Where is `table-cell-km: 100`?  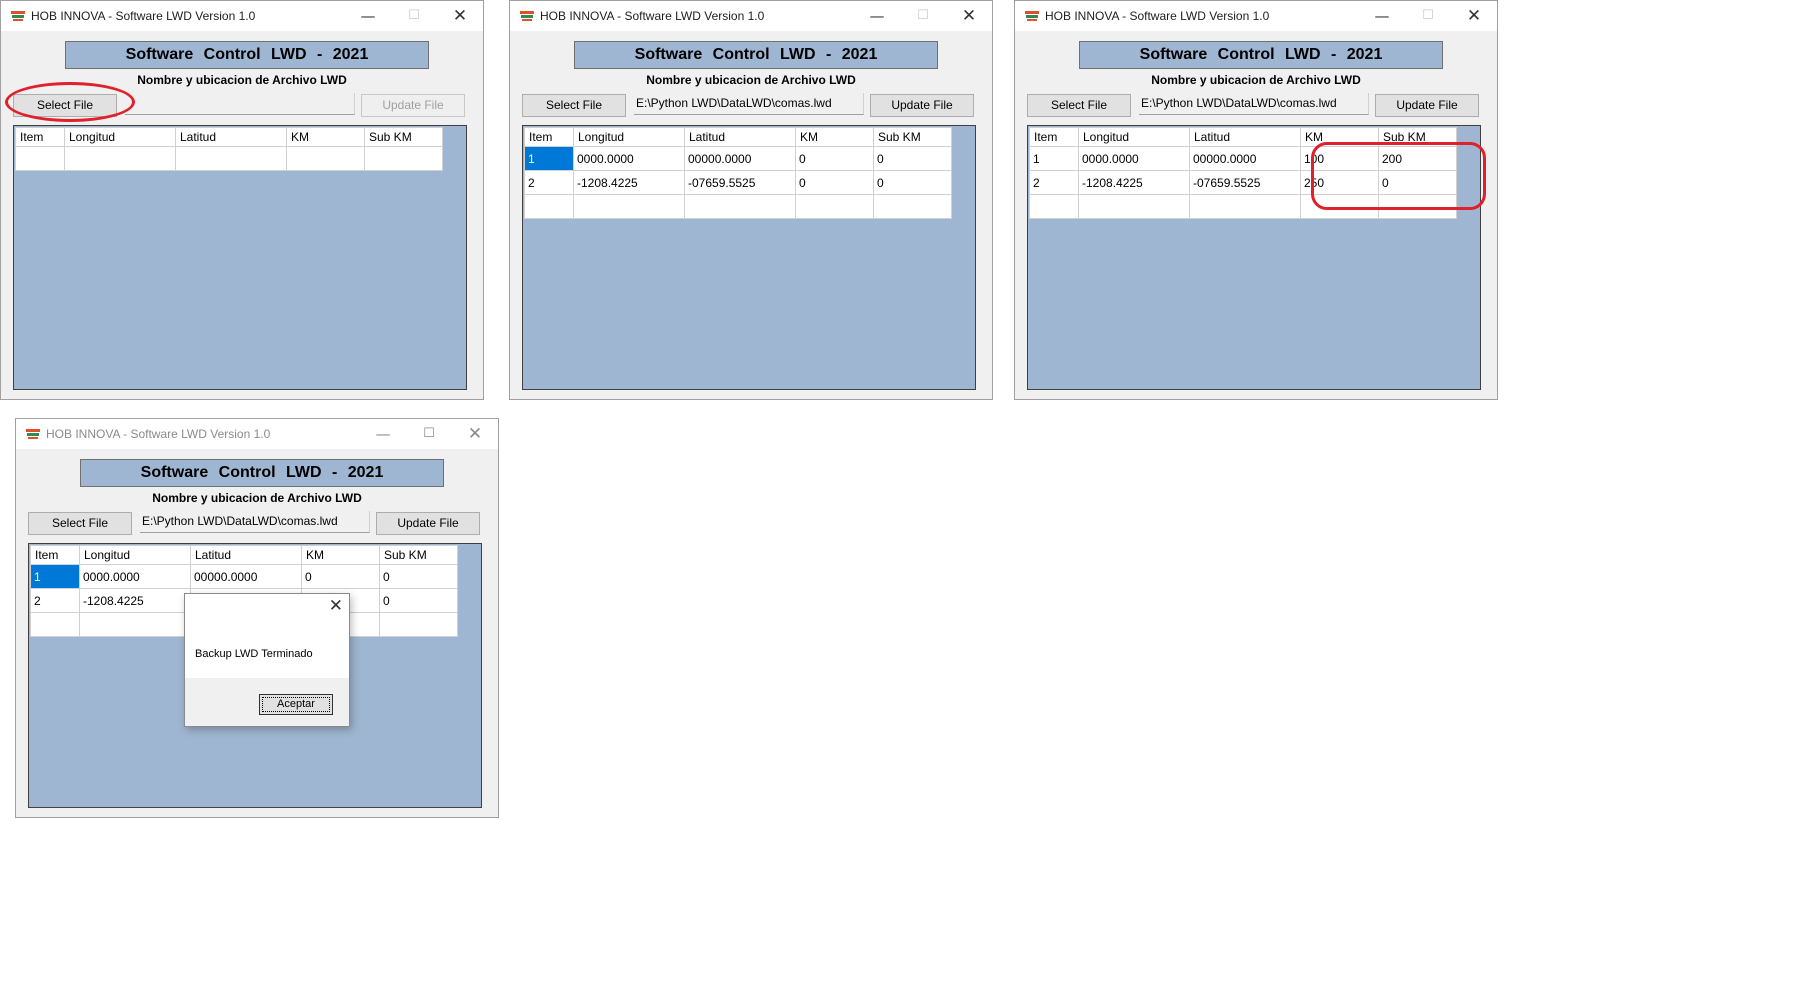
table-cell-km: 100 is located at coordinates (1339, 158).